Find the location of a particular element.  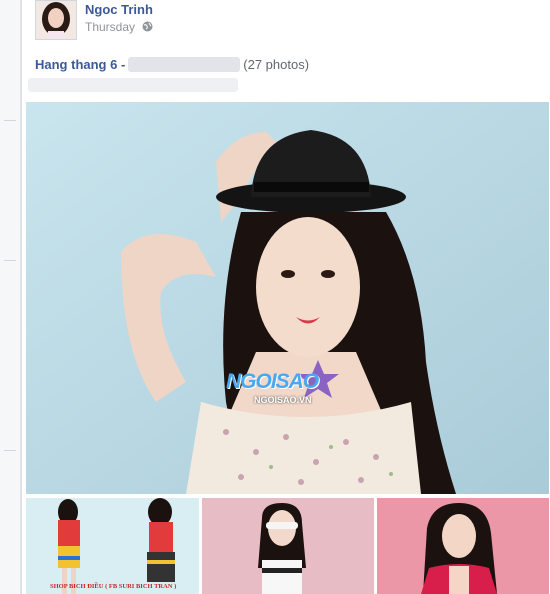

blurred-description is located at coordinates (133, 85).